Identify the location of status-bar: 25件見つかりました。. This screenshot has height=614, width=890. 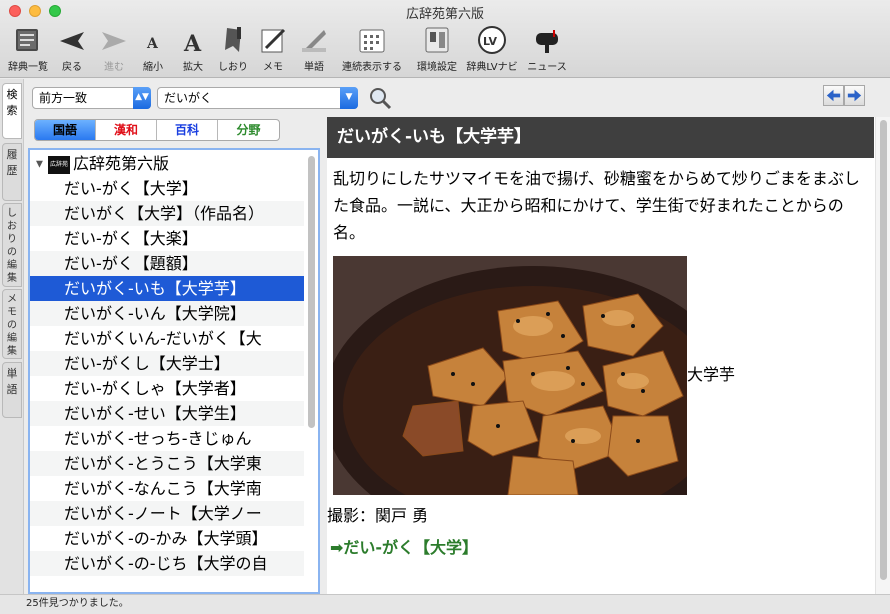
(445, 604).